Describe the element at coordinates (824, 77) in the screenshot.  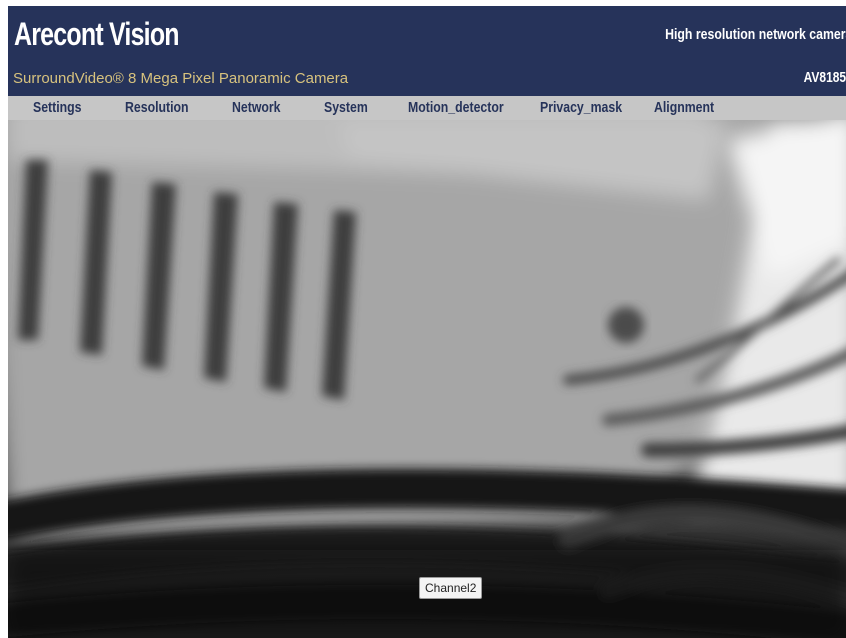
I see `model-number: AV8185` at that location.